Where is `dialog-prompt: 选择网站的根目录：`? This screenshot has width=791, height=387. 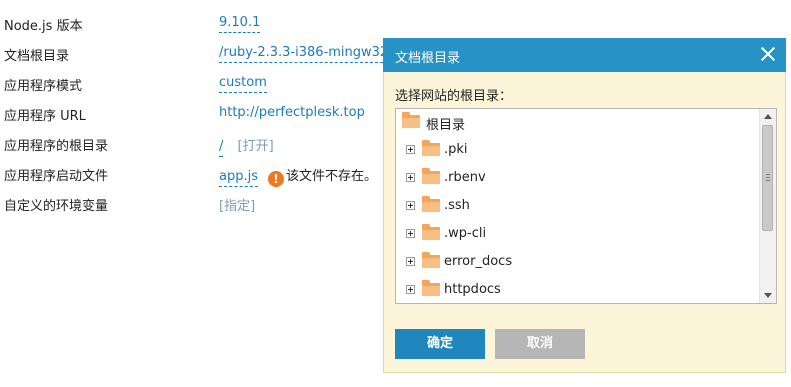
dialog-prompt: 选择网站的根目录： is located at coordinates (454, 96).